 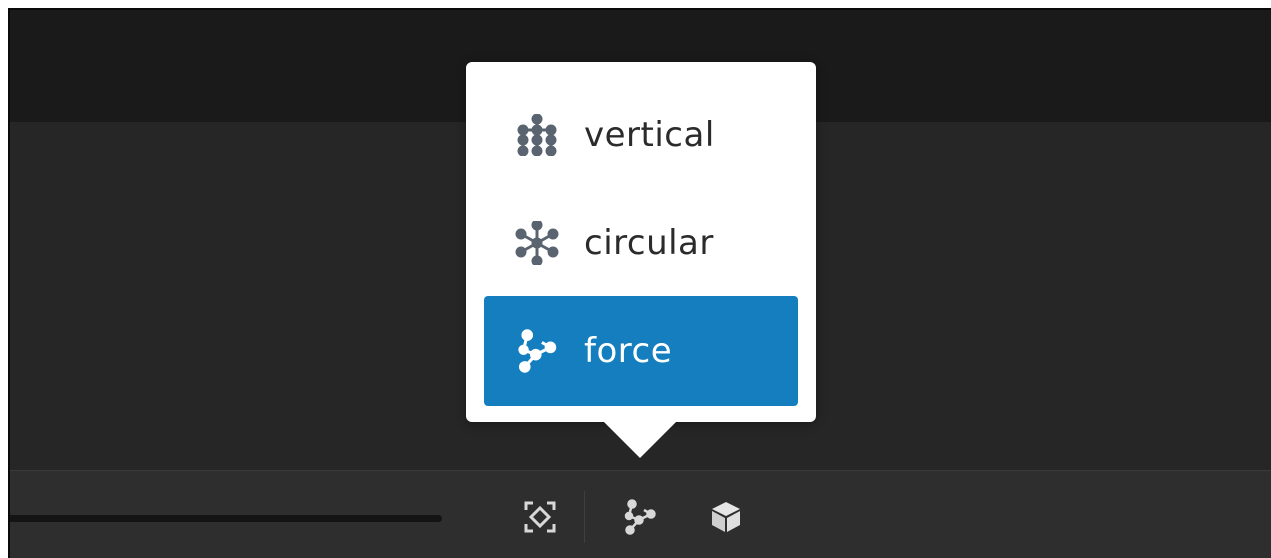 What do you see at coordinates (649, 135) in the screenshot?
I see `menu-item-label: vertical` at bounding box center [649, 135].